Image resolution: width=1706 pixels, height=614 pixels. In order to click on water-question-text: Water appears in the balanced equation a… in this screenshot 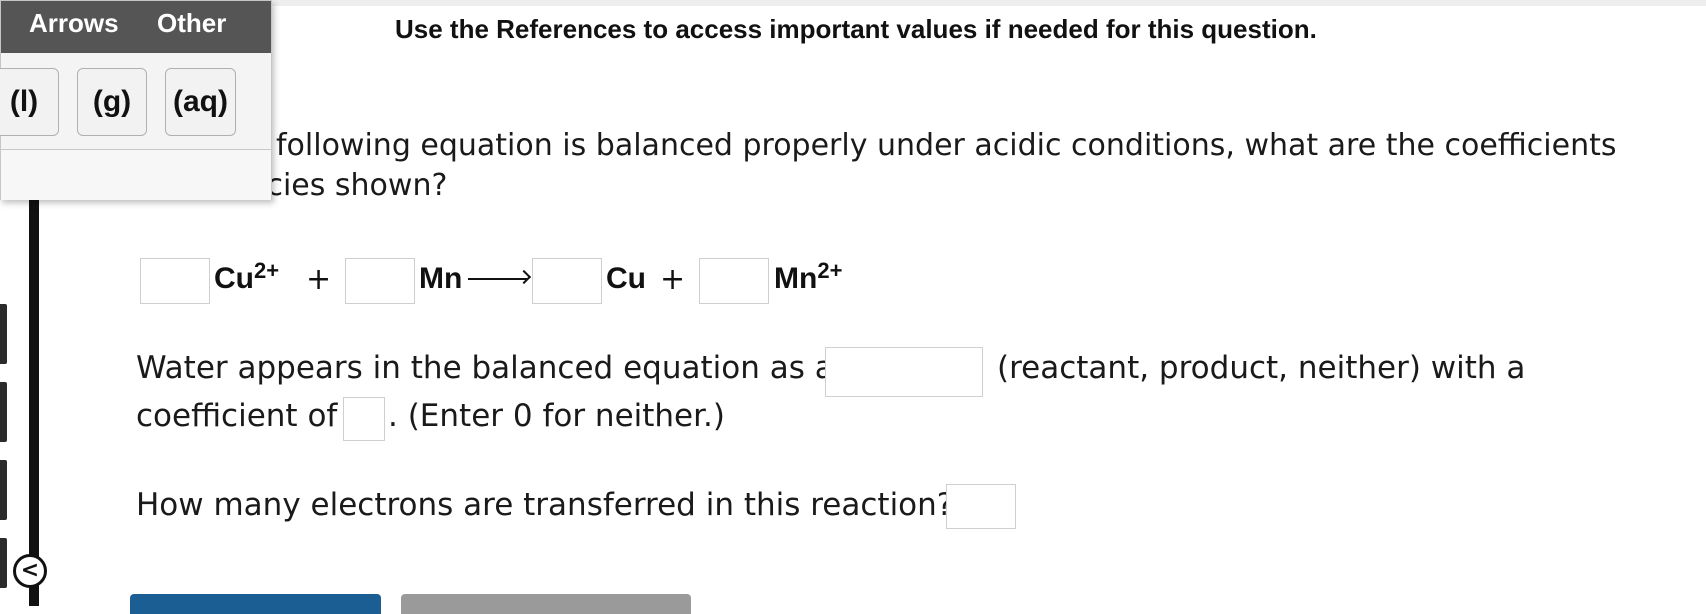, I will do `click(485, 368)`.